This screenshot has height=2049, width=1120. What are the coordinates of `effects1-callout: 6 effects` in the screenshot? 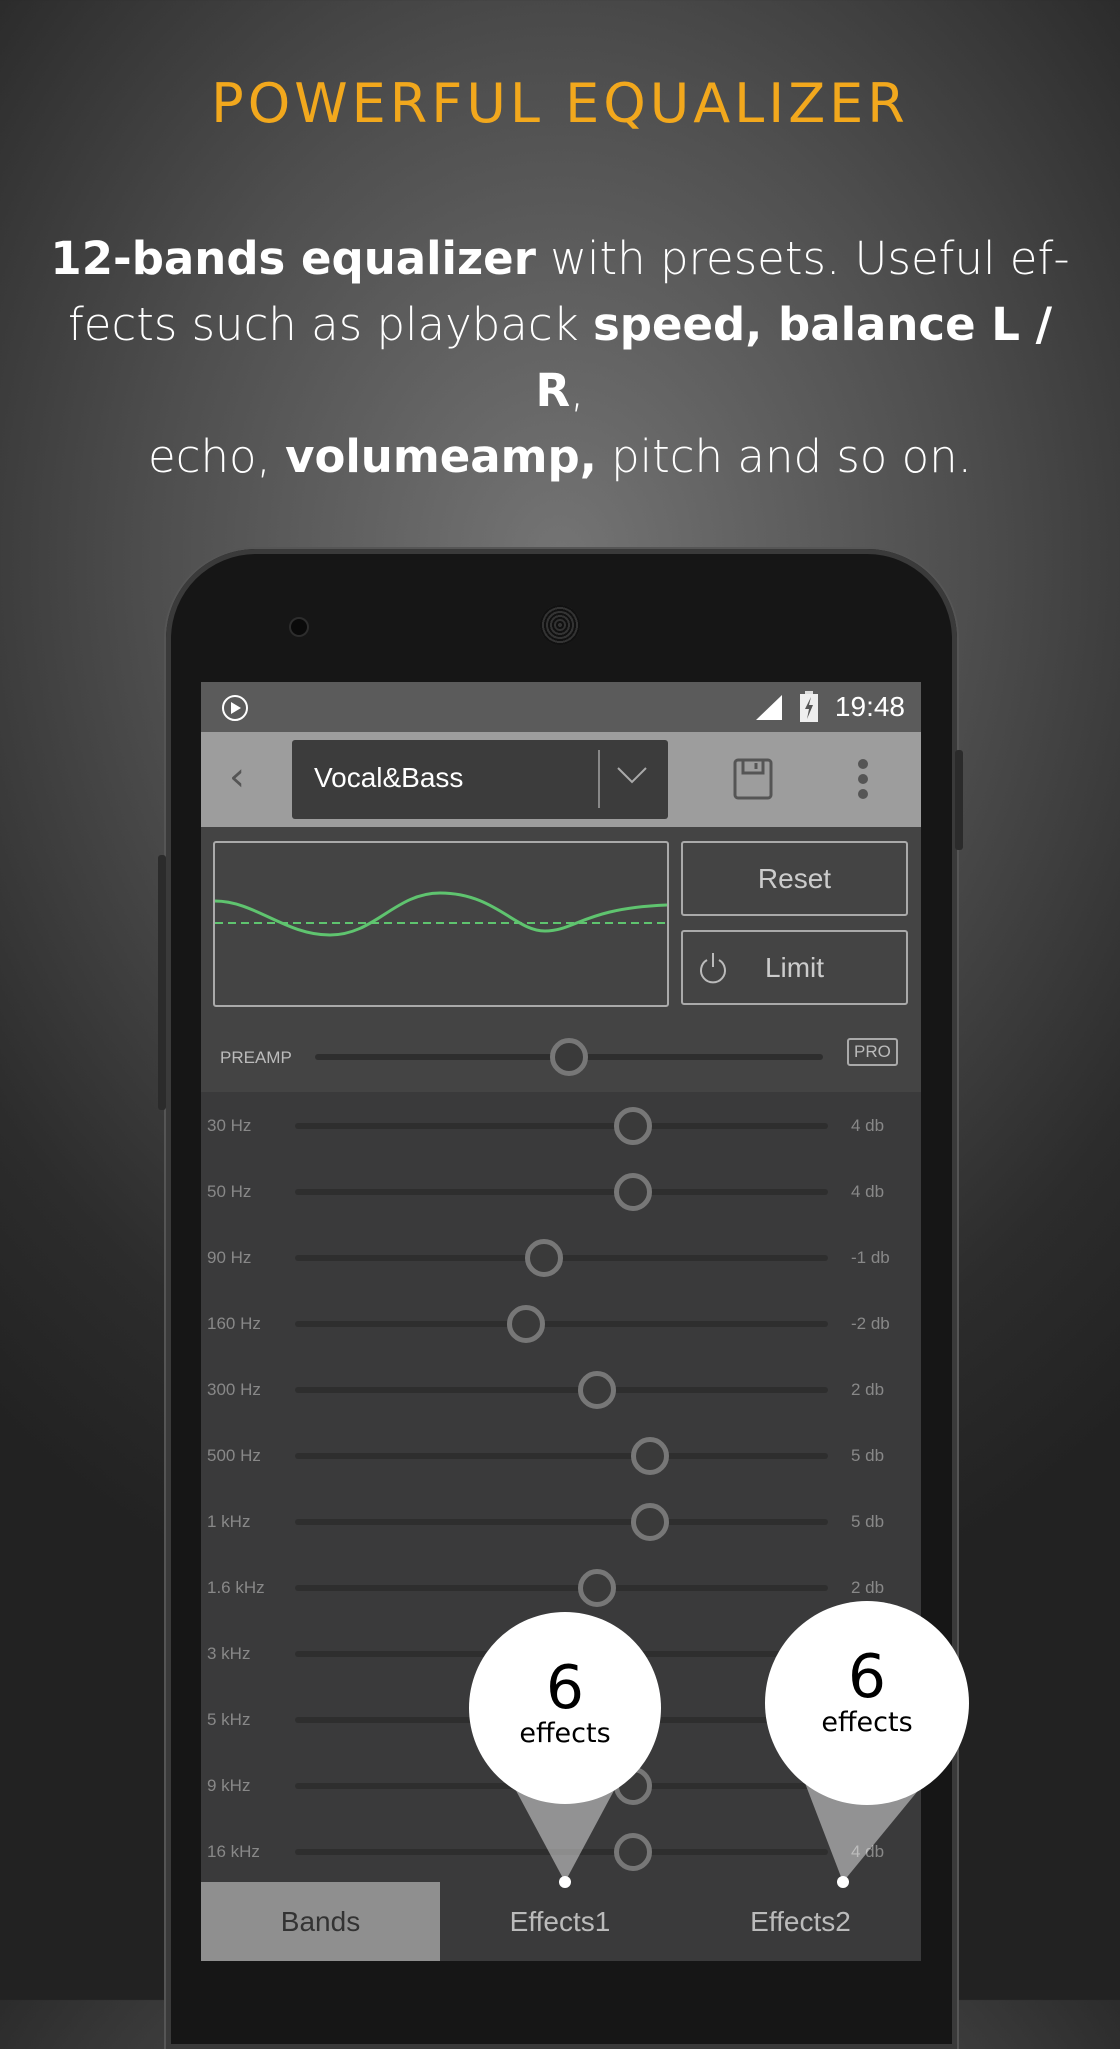 It's located at (565, 1708).